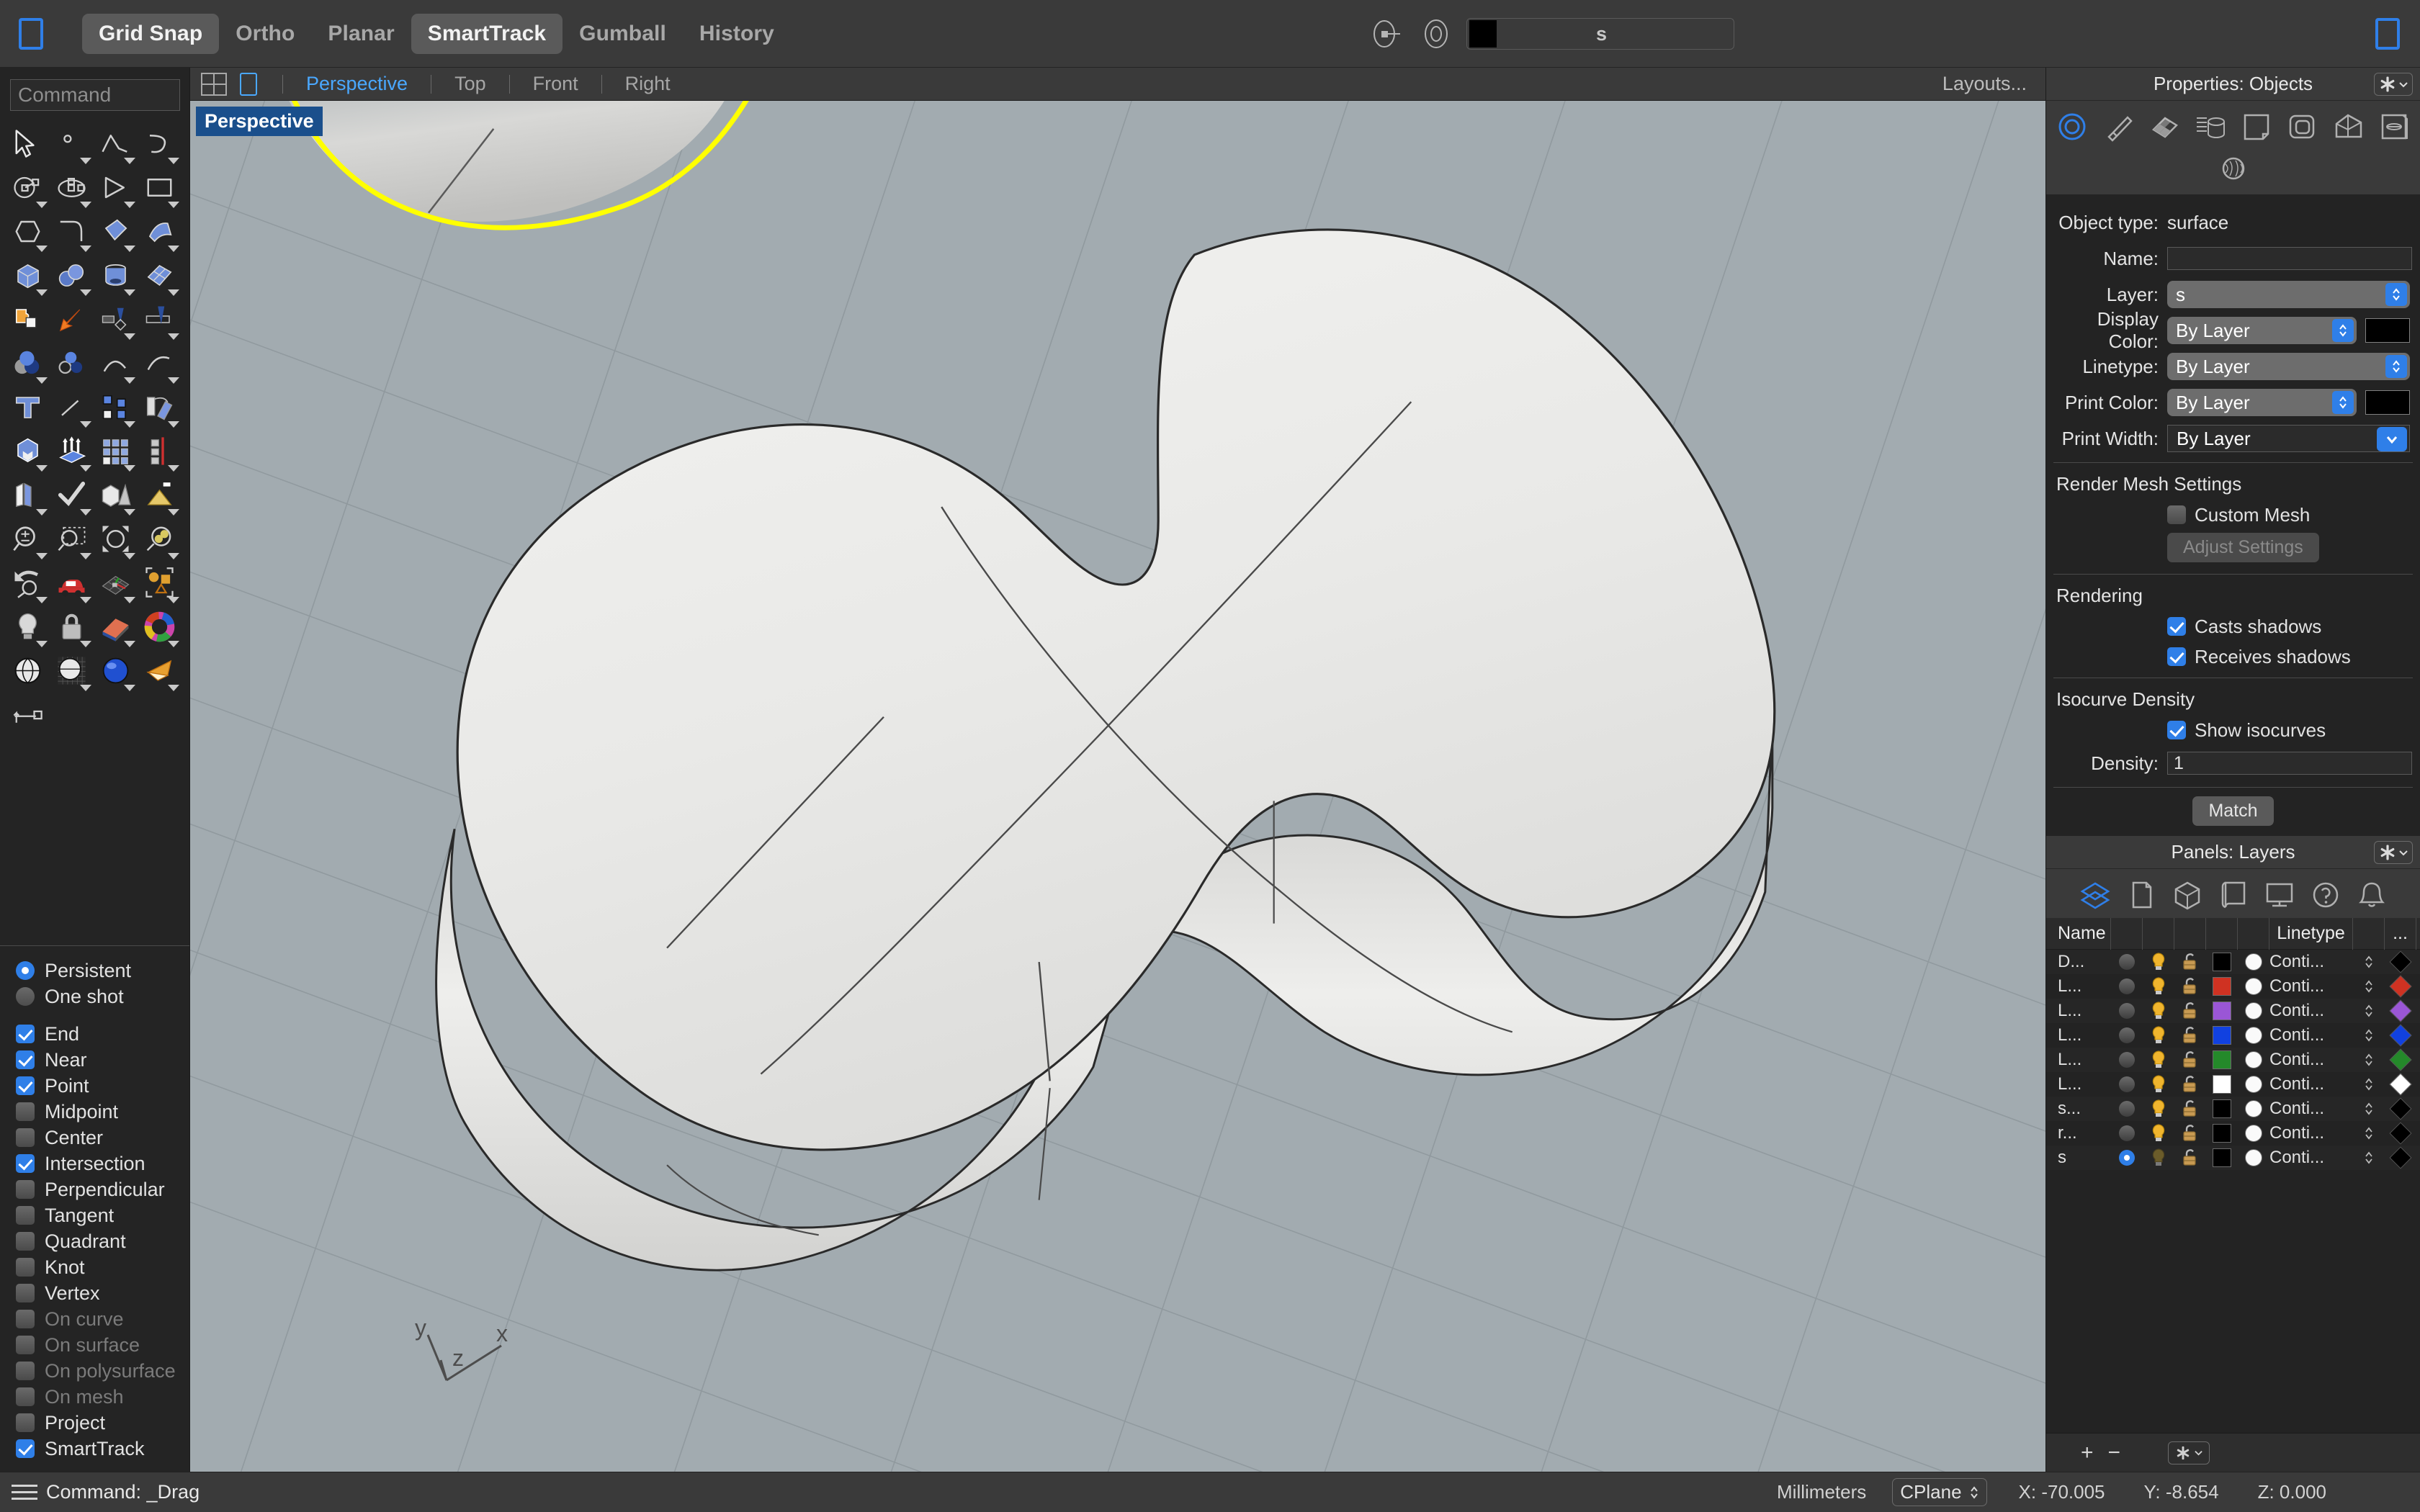 Image resolution: width=2420 pixels, height=1512 pixels. I want to click on left-panel-toggle-button, so click(31, 33).